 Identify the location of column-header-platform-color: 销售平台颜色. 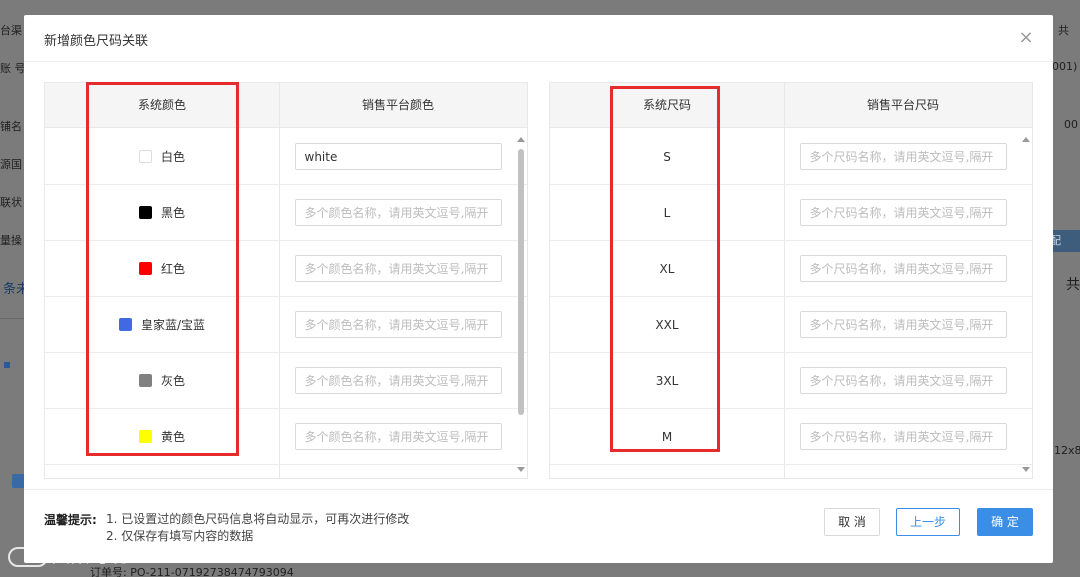
(397, 105).